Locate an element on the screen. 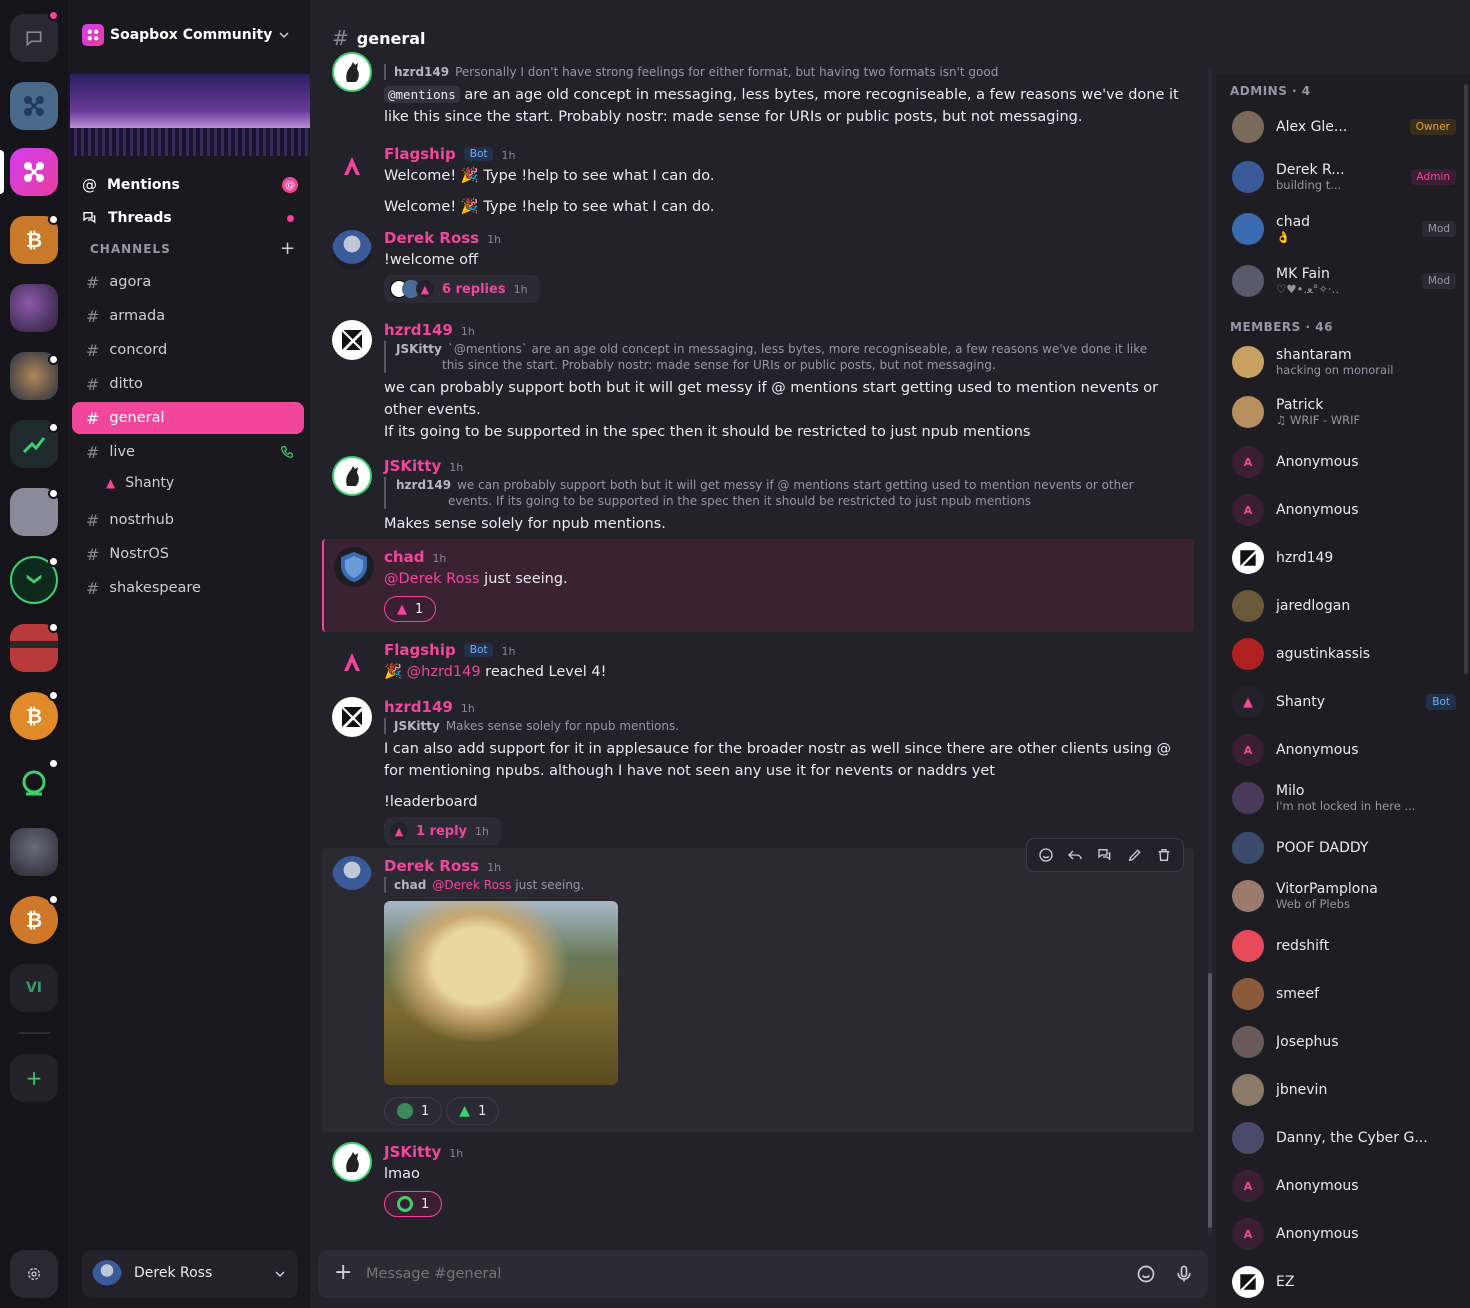 The width and height of the screenshot is (1470, 1308). thread-reply-count: 1 reply is located at coordinates (442, 831).